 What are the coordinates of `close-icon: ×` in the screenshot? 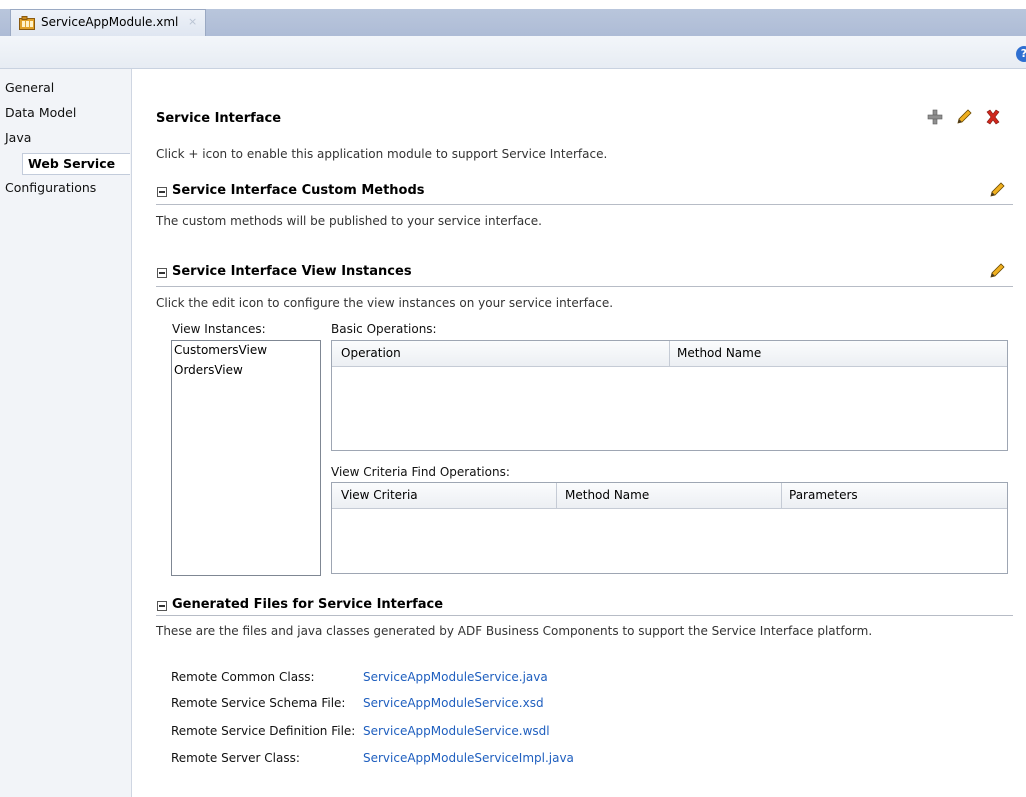 It's located at (192, 21).